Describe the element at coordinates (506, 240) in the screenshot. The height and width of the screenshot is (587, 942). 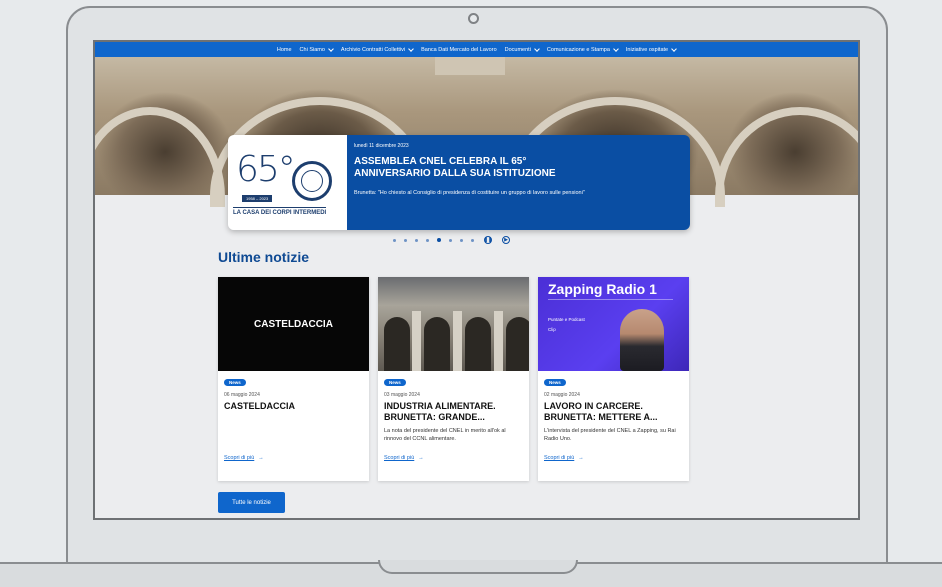
I see `play-icon: ▶` at that location.